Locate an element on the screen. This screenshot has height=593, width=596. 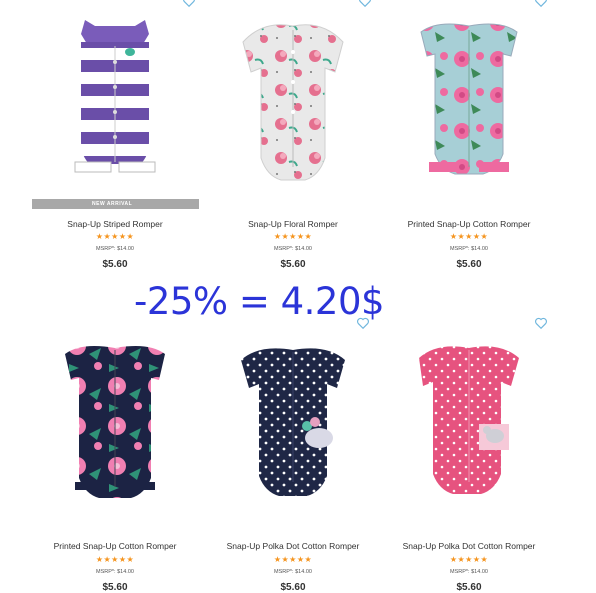
product-title: Snap-Up Floral Romper is located at coordinates (293, 224).